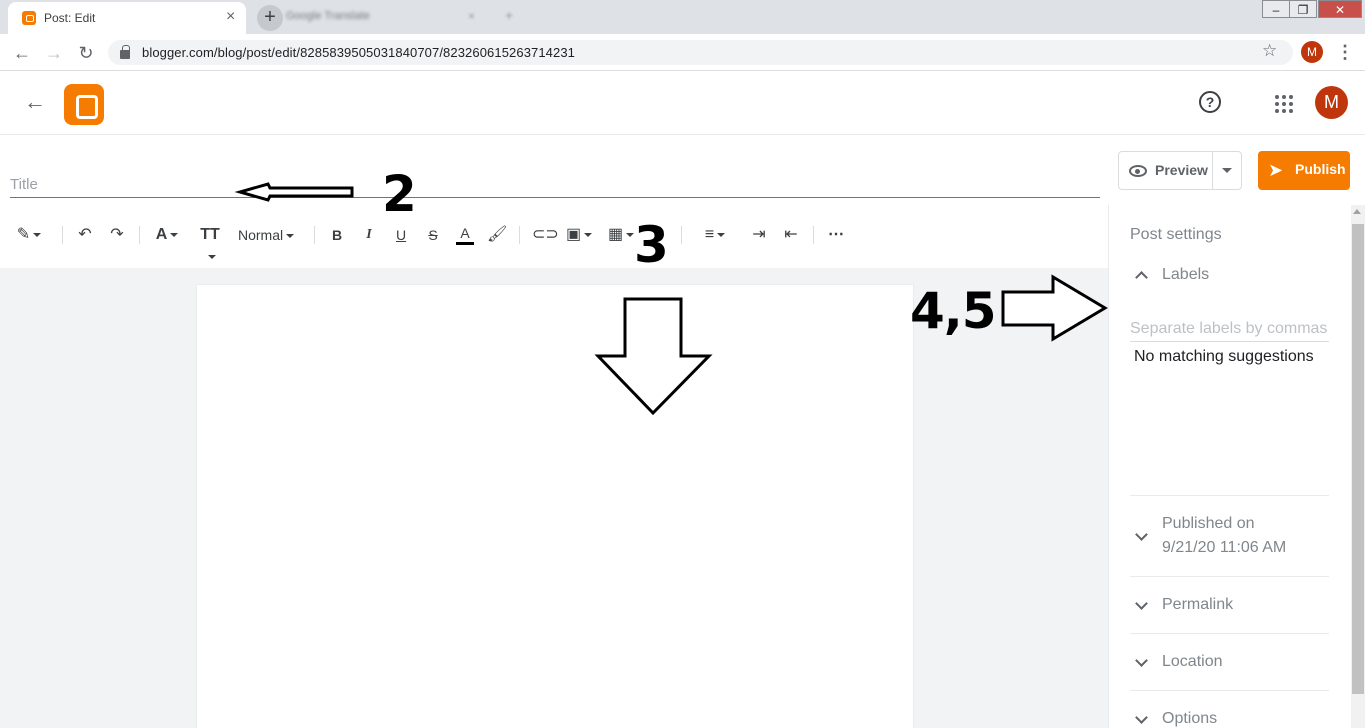 Image resolution: width=1365 pixels, height=728 pixels. What do you see at coordinates (399, 194) in the screenshot?
I see `annotation-number-2: 2` at bounding box center [399, 194].